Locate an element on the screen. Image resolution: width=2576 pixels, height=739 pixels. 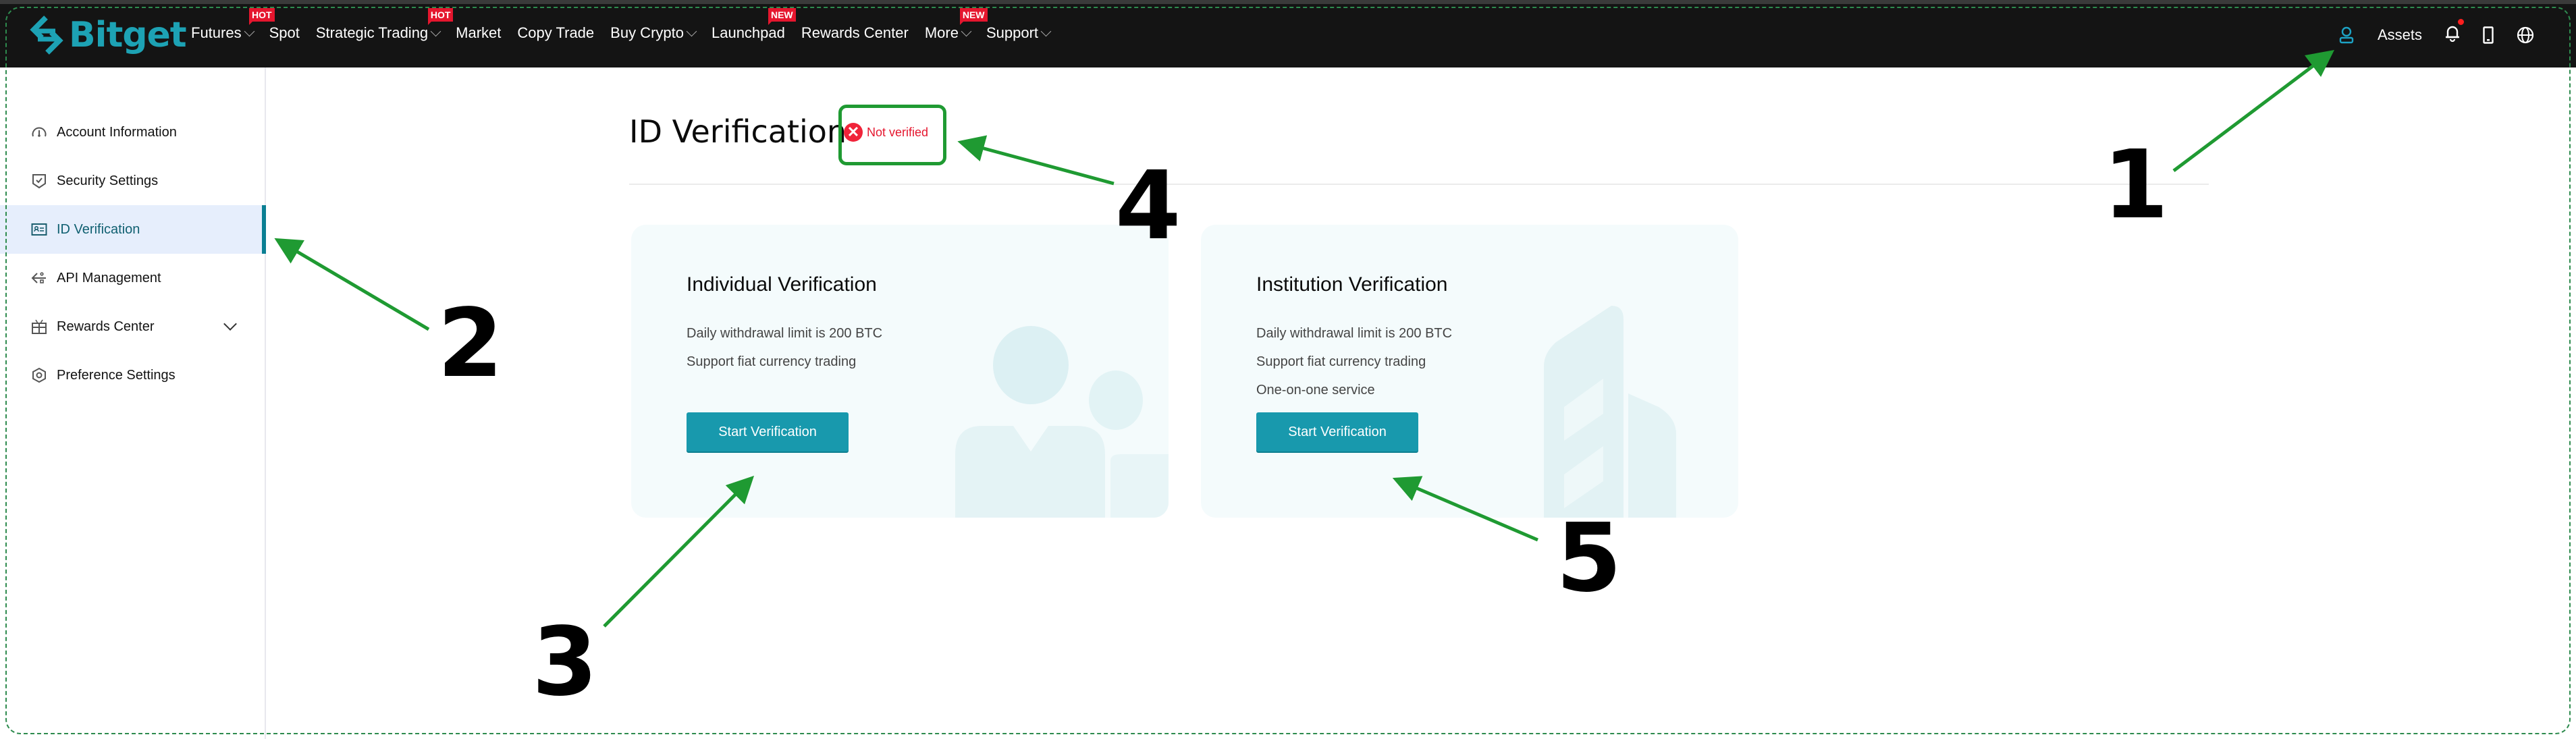
nav-support: Support is located at coordinates (1019, 33).